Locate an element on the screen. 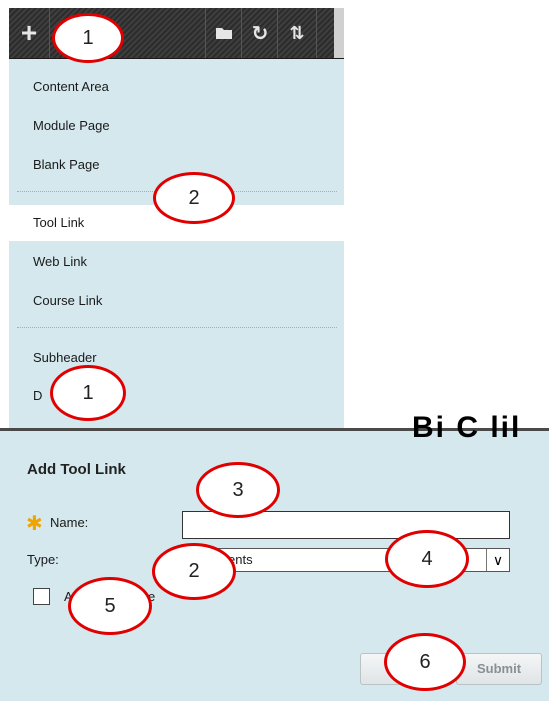 The image size is (549, 701). menu-item-web-link: Web Link is located at coordinates (176, 262).